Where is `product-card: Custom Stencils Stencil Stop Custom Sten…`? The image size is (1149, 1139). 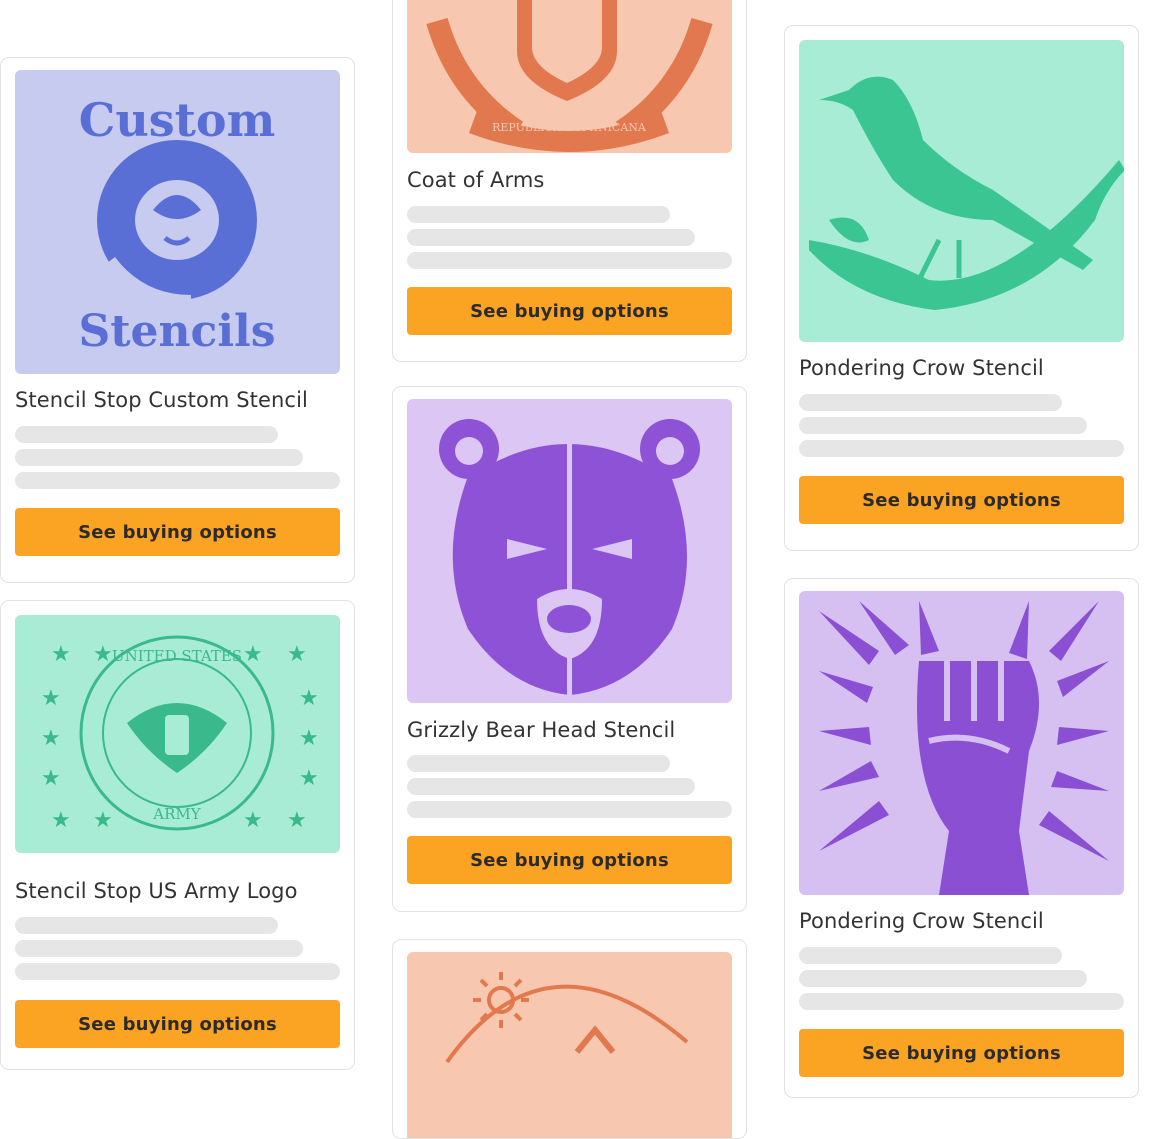
product-card: Custom Stencils Stencil Stop Custom Sten… is located at coordinates (177, 320).